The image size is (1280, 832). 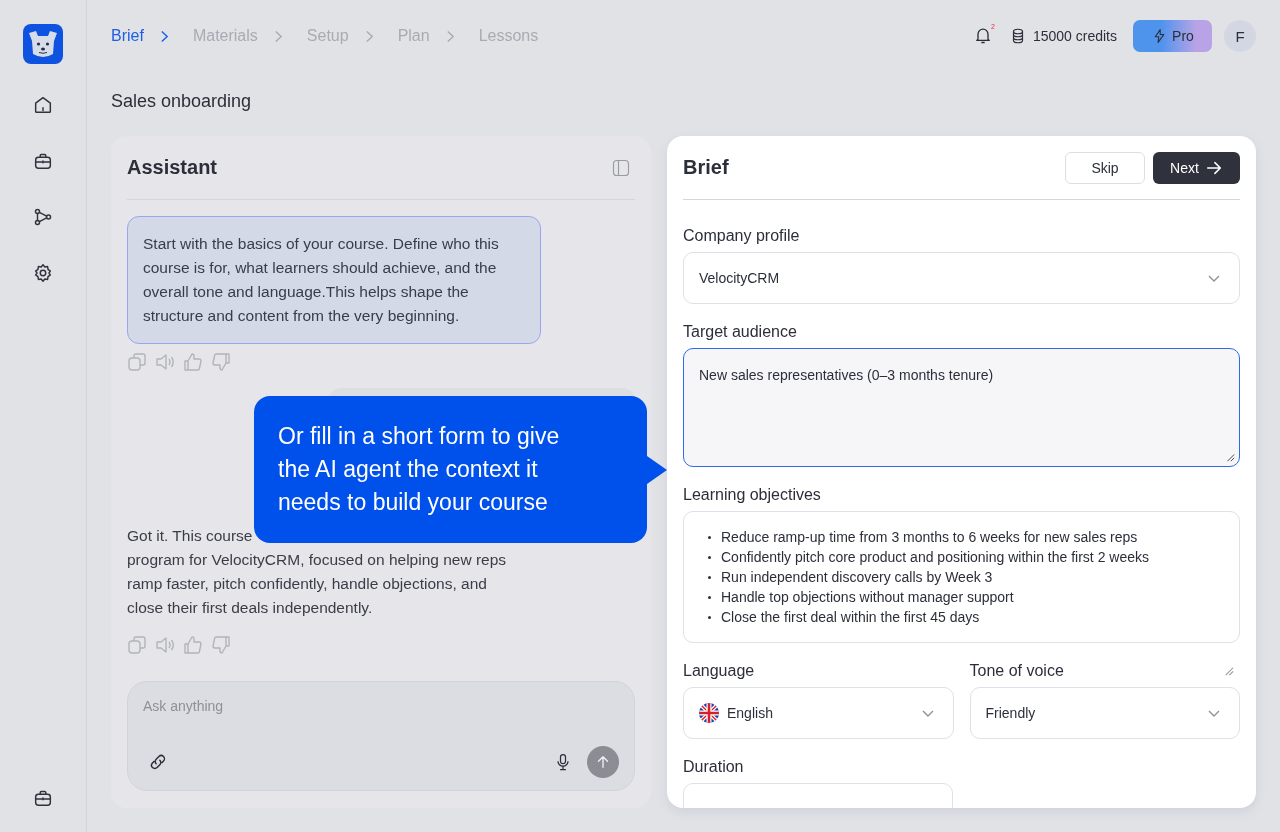 I want to click on assistant-message: Start with the basics of your course. Define who this course is for, what learners should achieve, and the overall tone and language.This helps shape the structure and content from the very beginning., so click(x=334, y=280).